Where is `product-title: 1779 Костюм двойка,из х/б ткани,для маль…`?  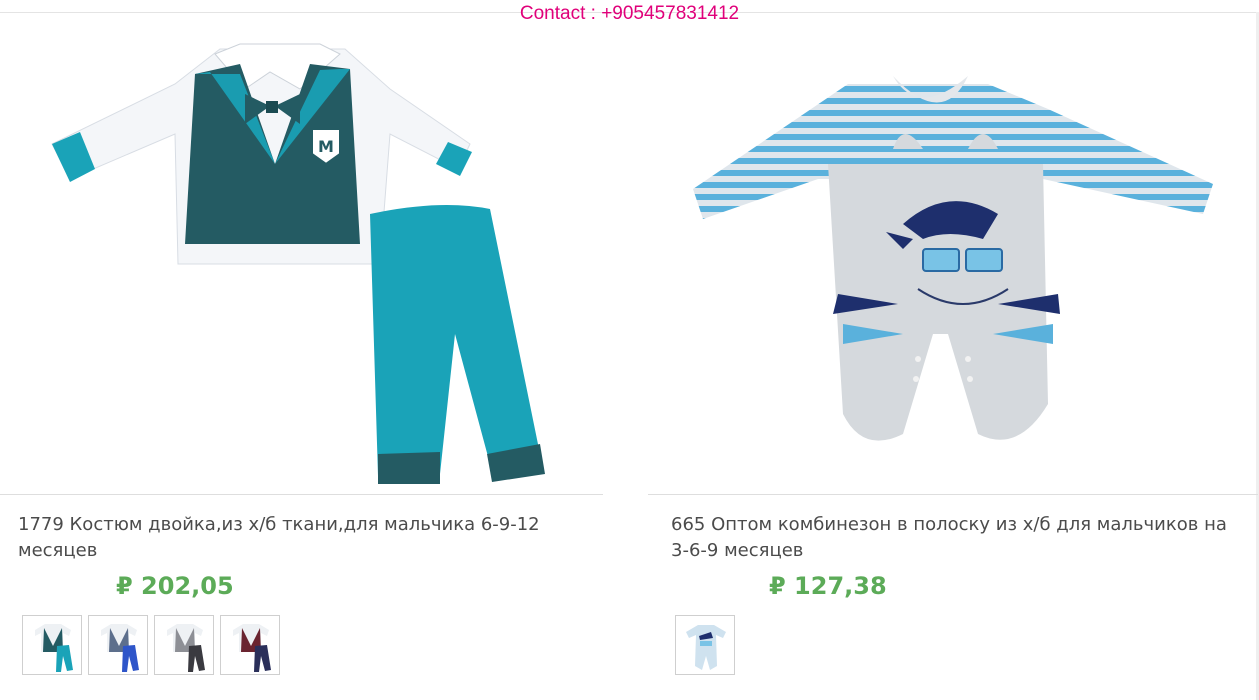 product-title: 1779 Костюм двойка,из х/б ткани,для маль… is located at coordinates (298, 538).